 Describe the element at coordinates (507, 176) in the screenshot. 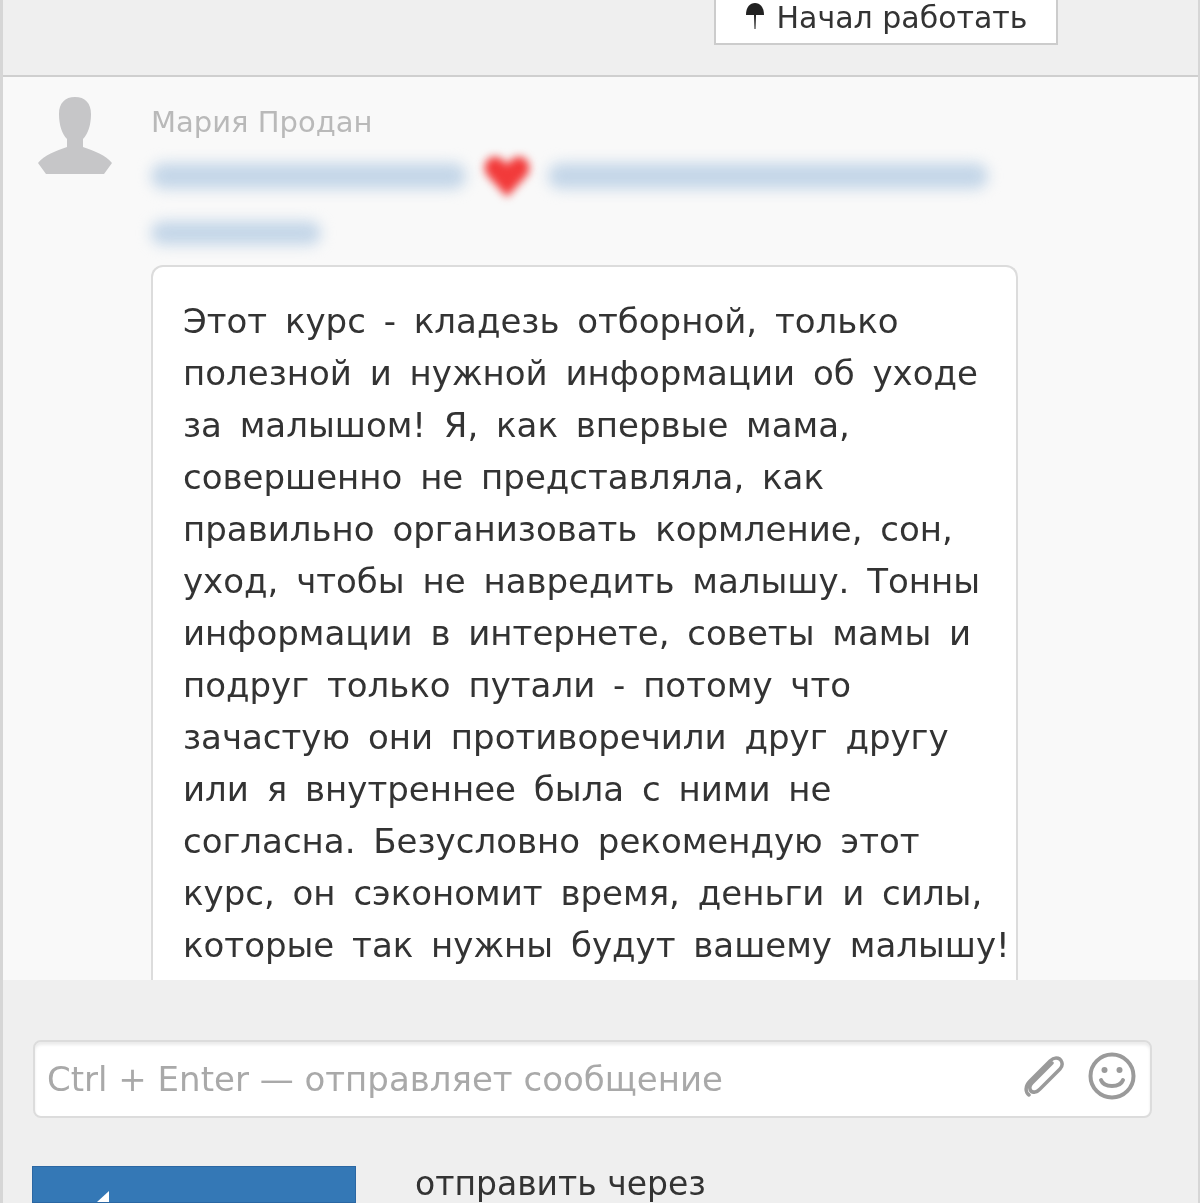

I see `heart-icon` at that location.